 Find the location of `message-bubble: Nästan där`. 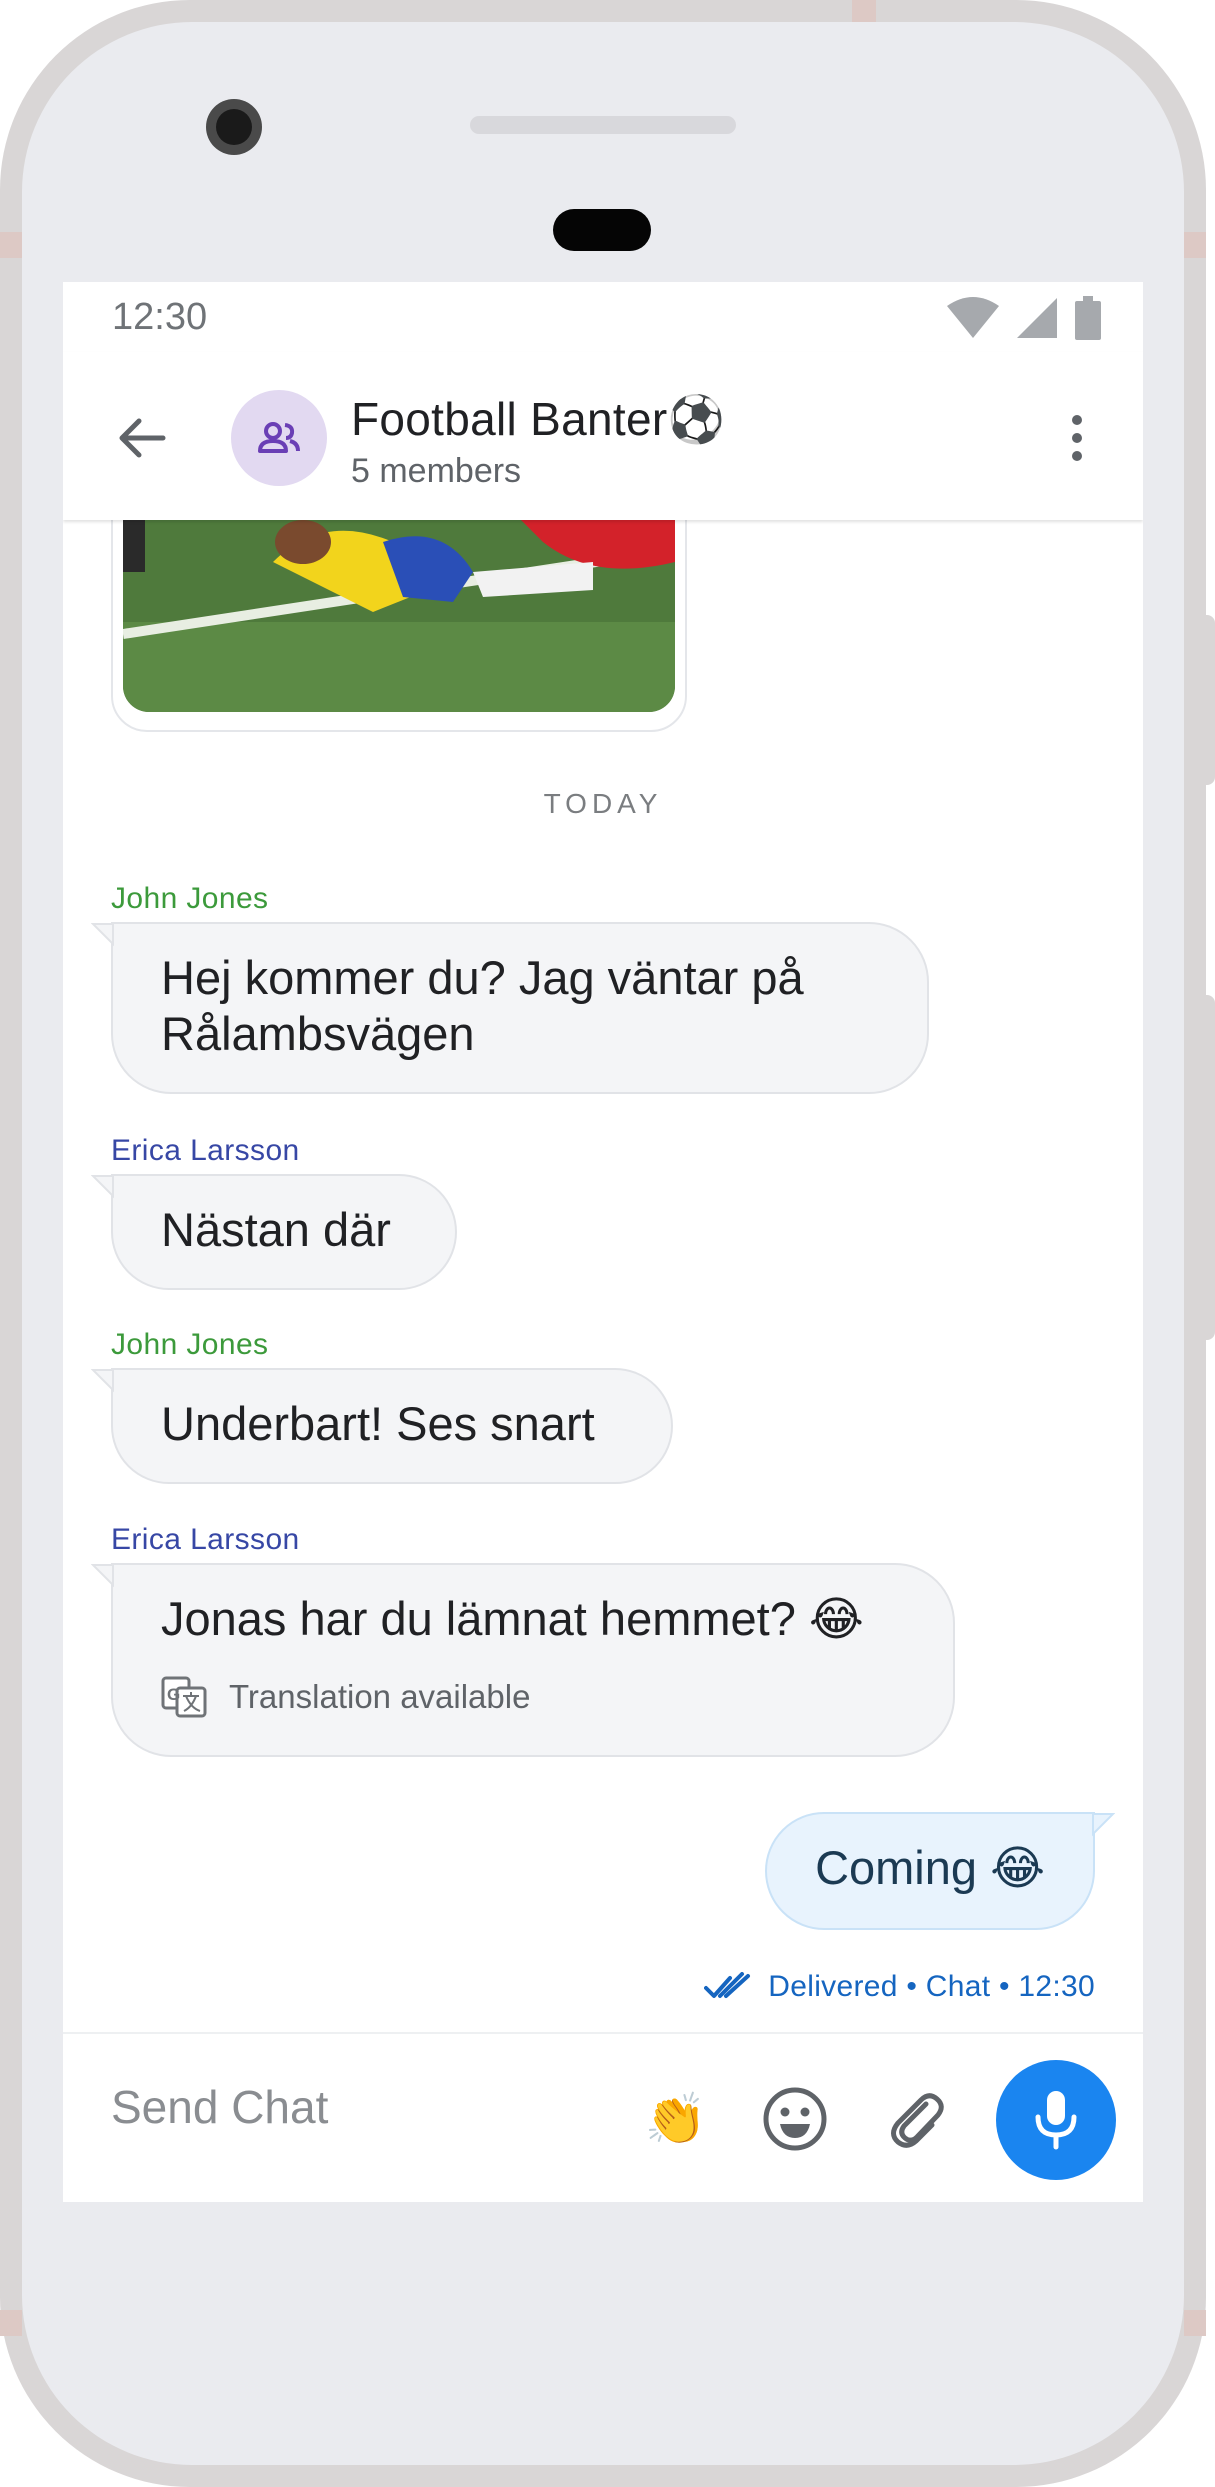

message-bubble: Nästan där is located at coordinates (274, 1232).